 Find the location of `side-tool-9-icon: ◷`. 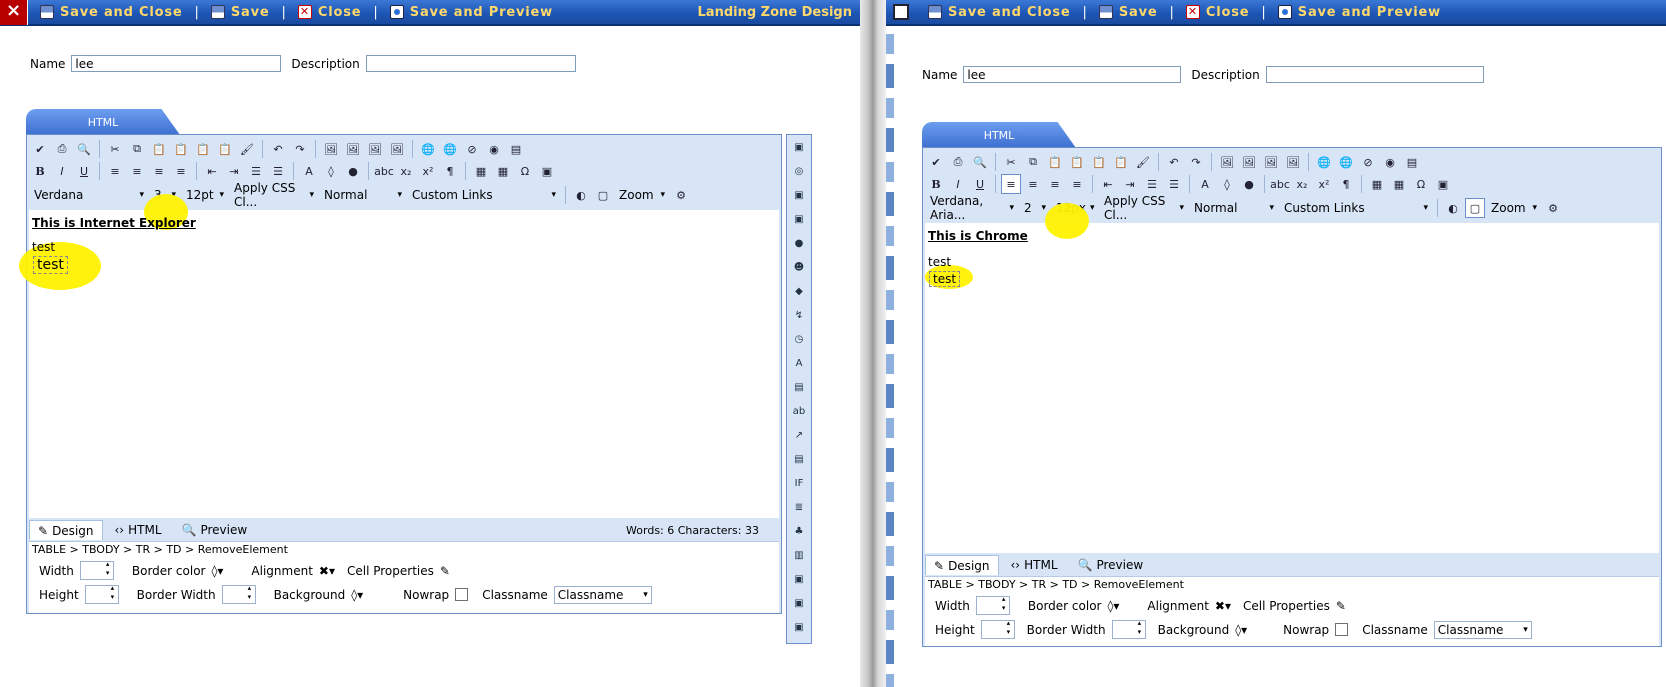

side-tool-9-icon: ◷ is located at coordinates (799, 339).